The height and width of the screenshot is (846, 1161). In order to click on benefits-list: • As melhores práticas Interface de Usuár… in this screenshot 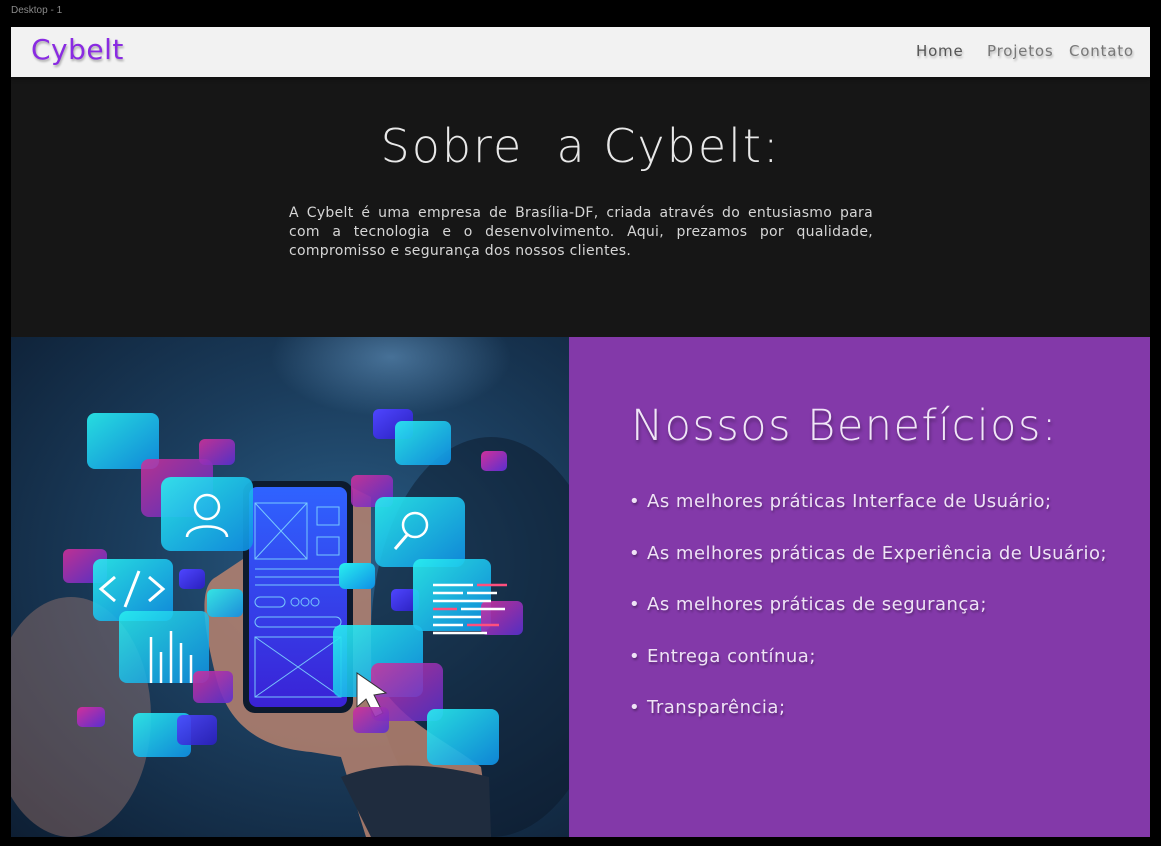, I will do `click(868, 620)`.